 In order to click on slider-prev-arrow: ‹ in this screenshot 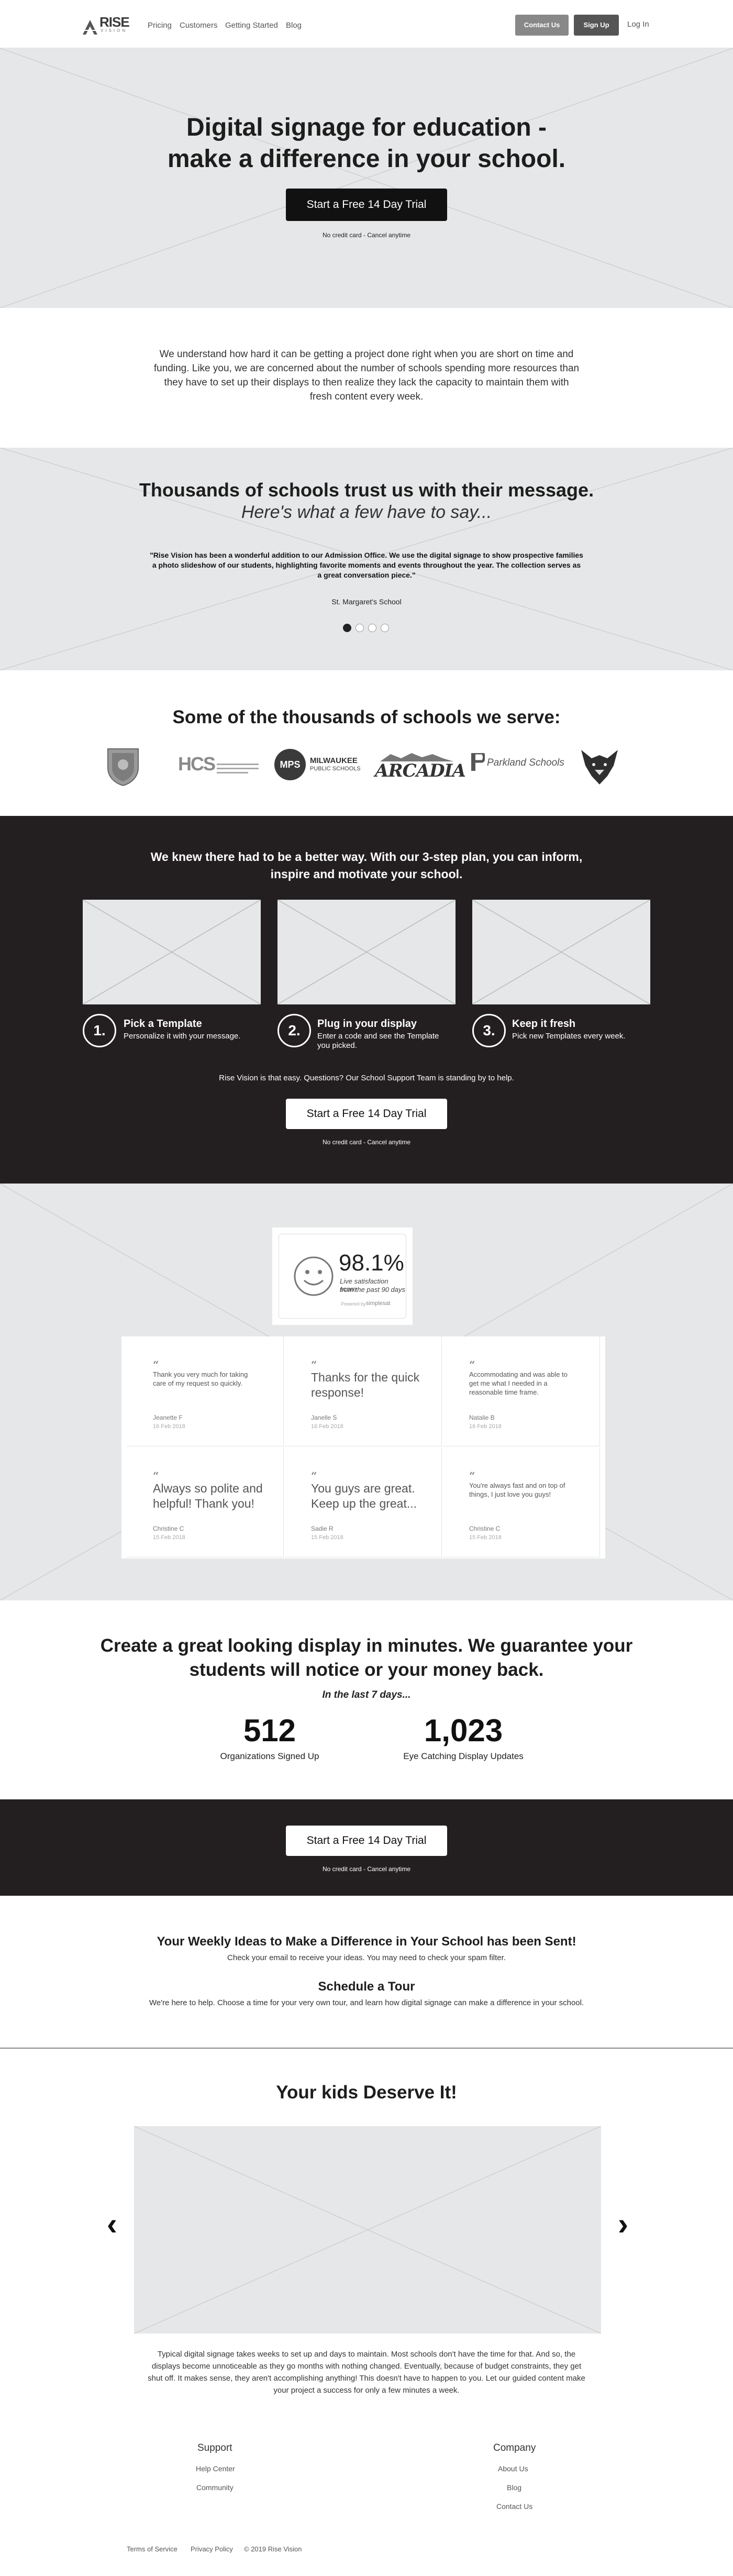, I will do `click(112, 2225)`.